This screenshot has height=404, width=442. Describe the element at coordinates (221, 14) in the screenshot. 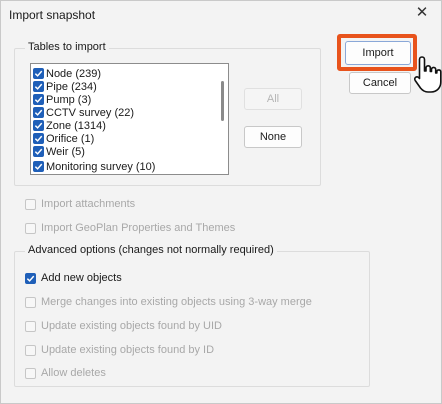

I see `title-bar: Import snapshot ✕` at that location.